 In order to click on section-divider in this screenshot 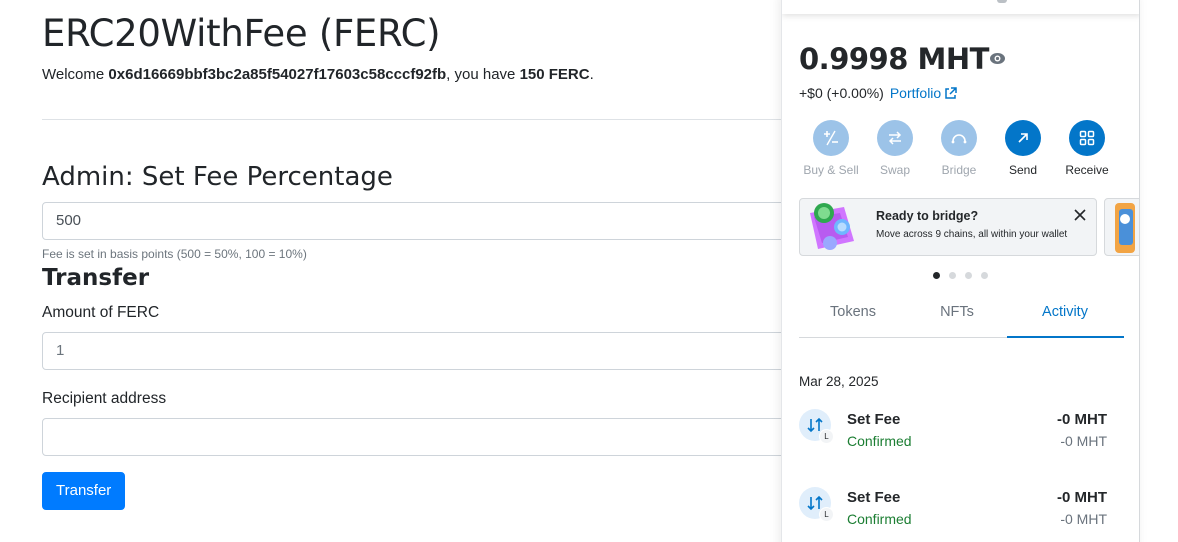, I will do `click(422, 119)`.